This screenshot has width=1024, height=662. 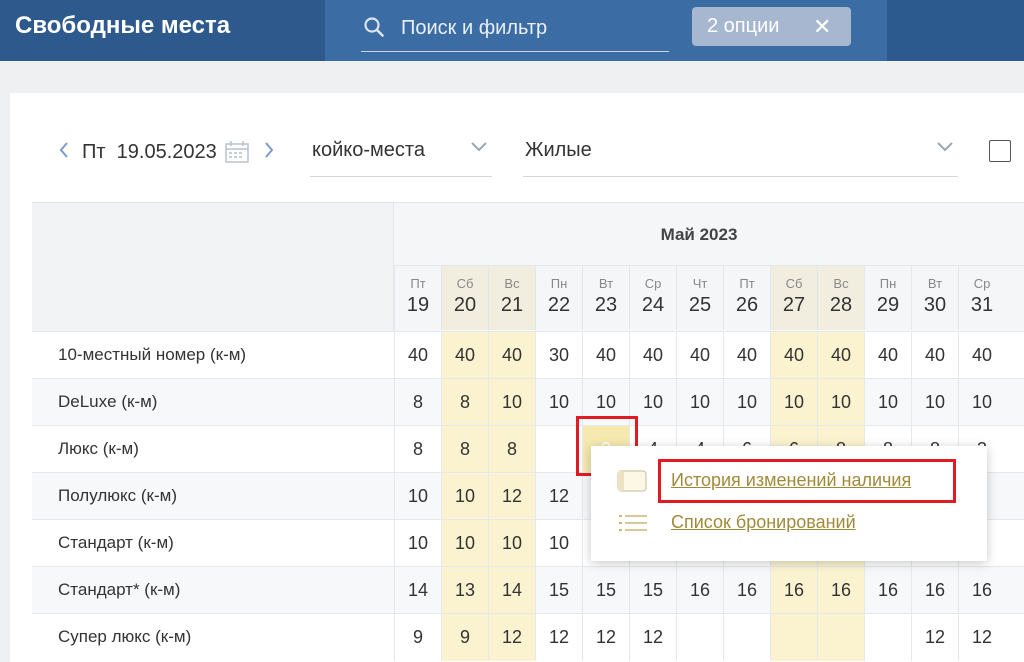 I want to click on room-type-label: 10-местный номер (к-м), so click(x=152, y=354).